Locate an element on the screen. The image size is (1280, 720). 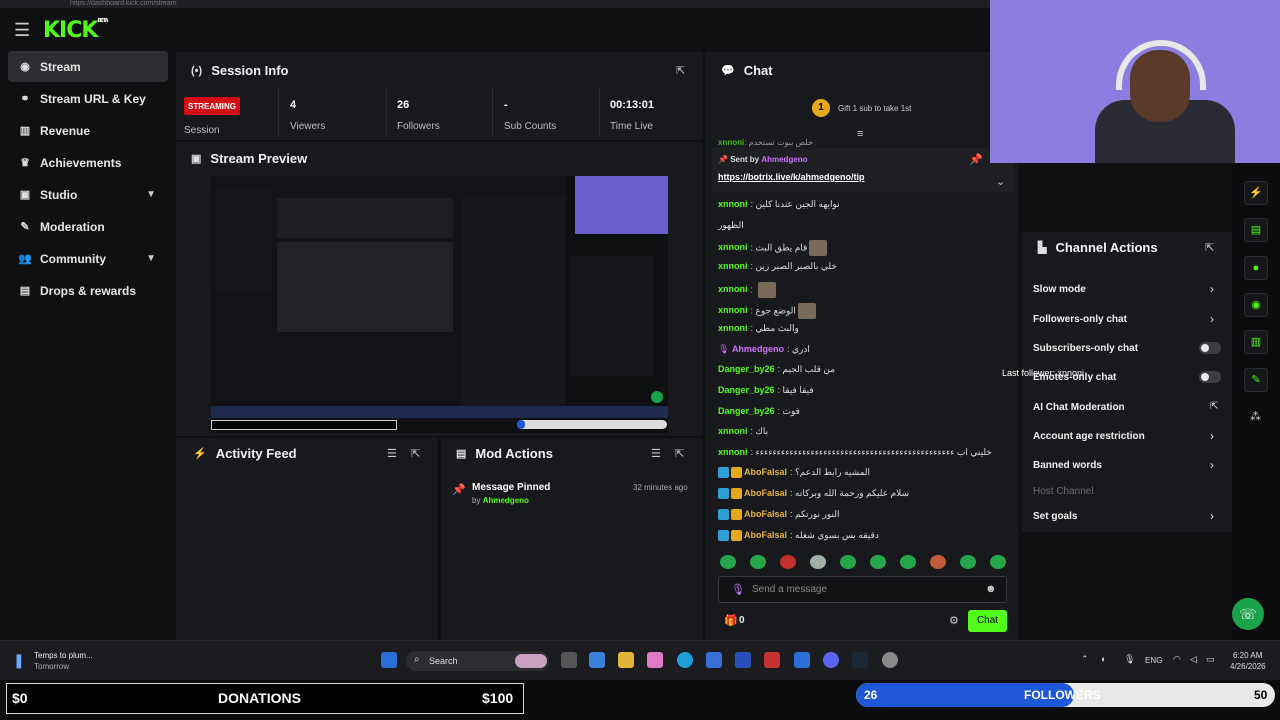
set-goals-item: Set goals is located at coordinates (1055, 516).